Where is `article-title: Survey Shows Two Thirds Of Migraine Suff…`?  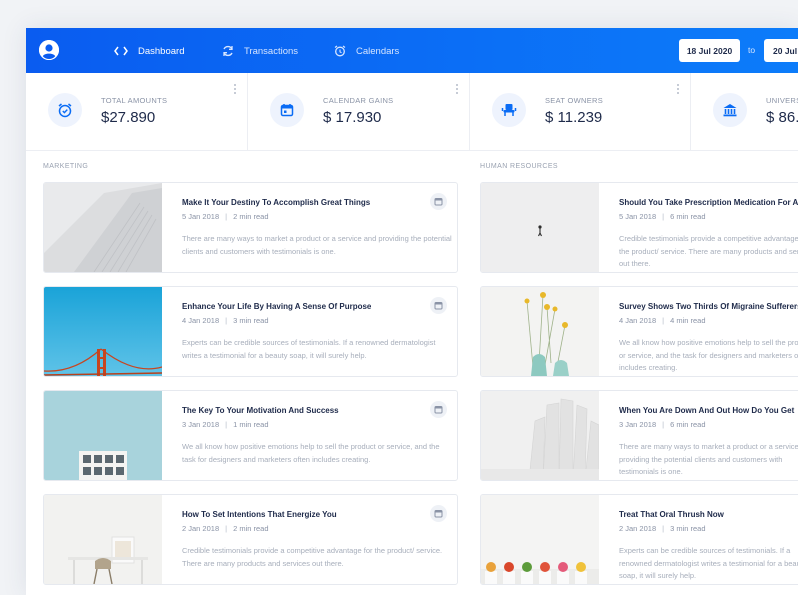
article-title: Survey Shows Two Thirds Of Migraine Suff… is located at coordinates (708, 306).